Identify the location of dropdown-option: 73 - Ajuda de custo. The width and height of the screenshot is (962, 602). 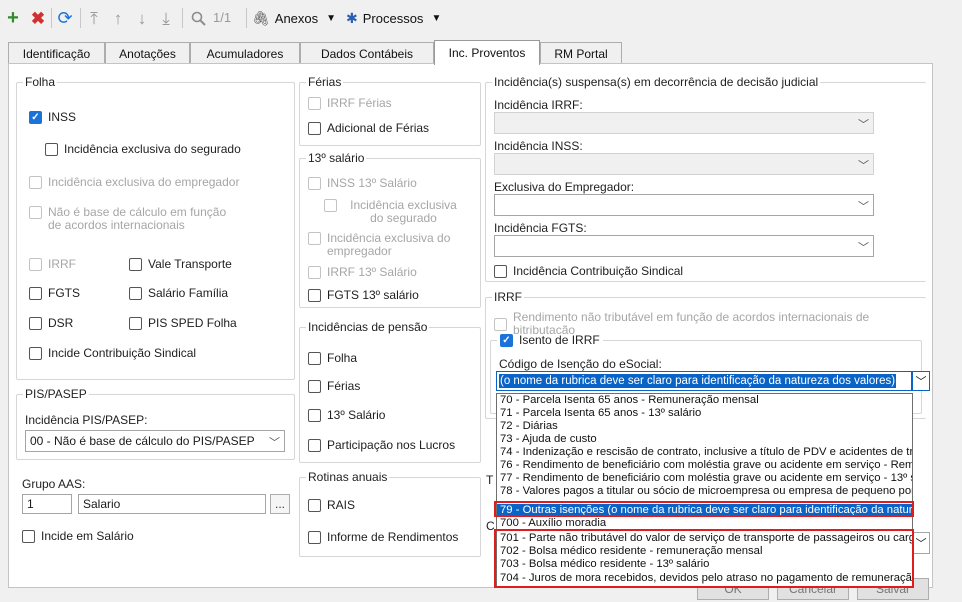
(704, 439).